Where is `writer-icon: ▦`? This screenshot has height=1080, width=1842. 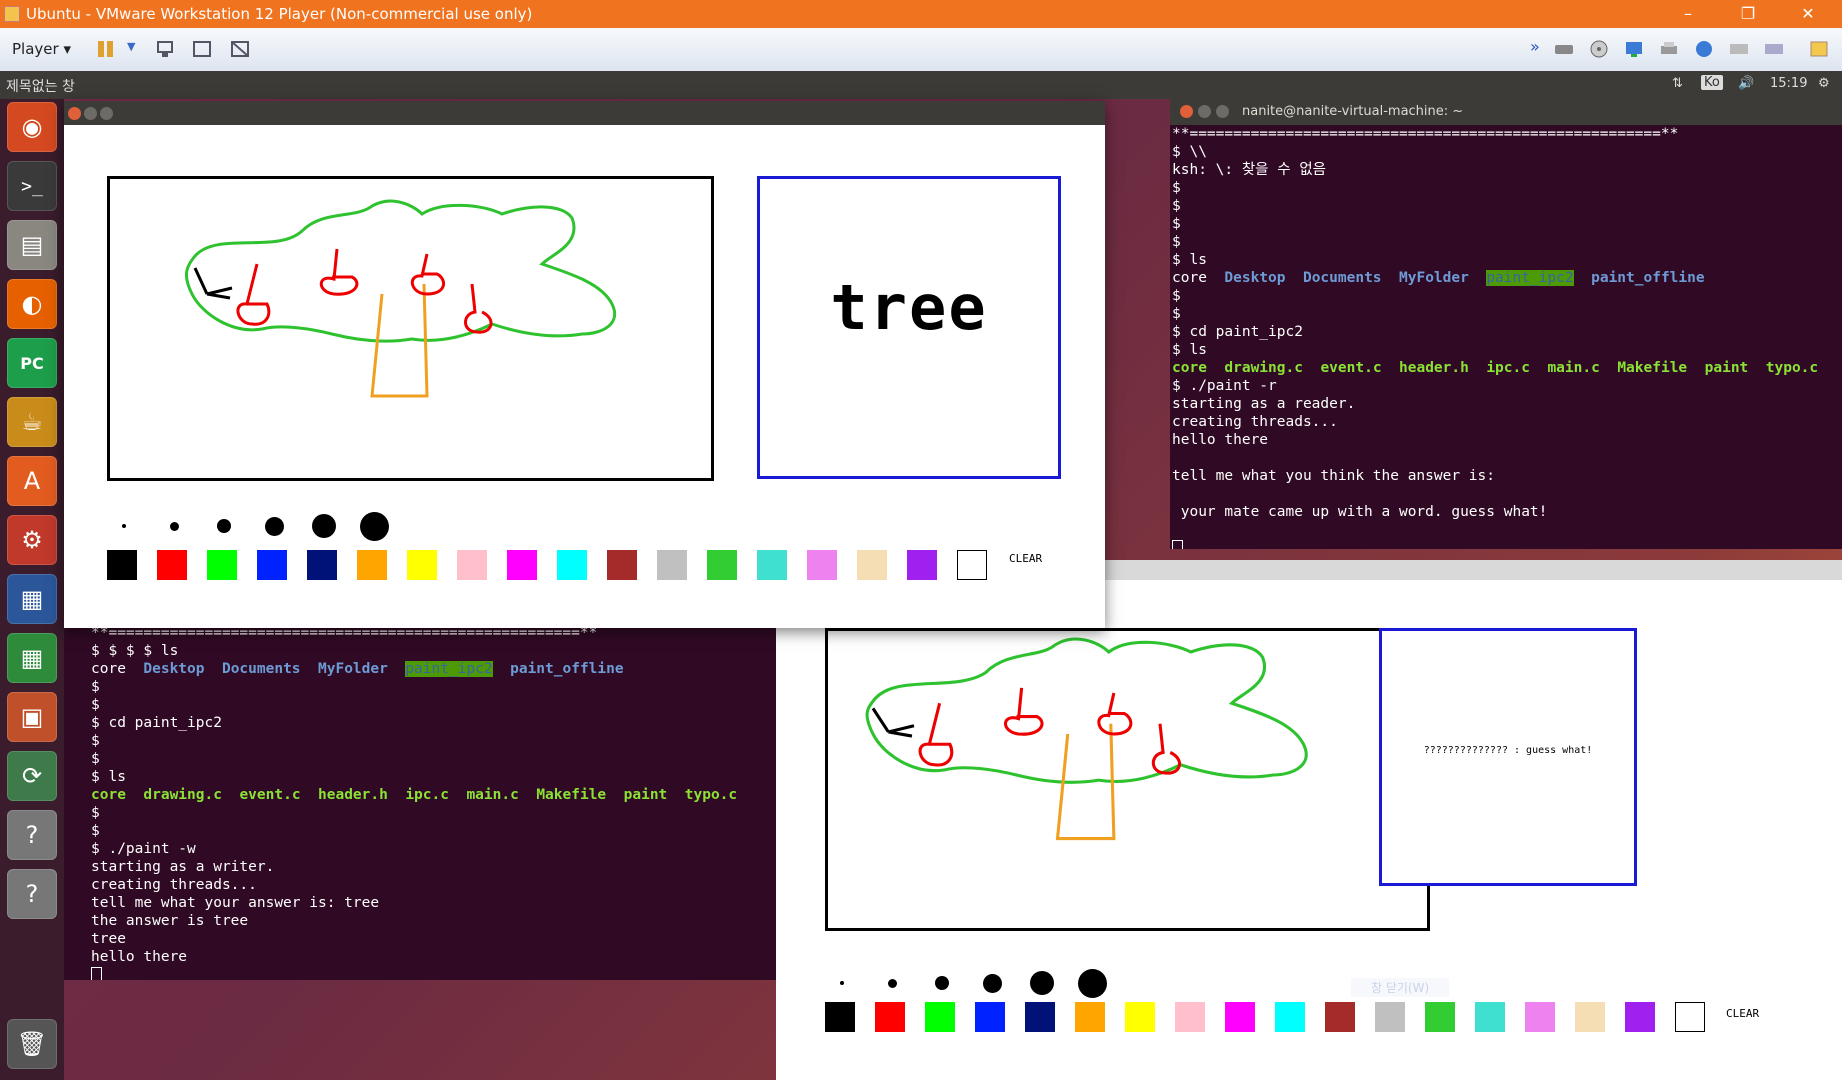 writer-icon: ▦ is located at coordinates (32, 599).